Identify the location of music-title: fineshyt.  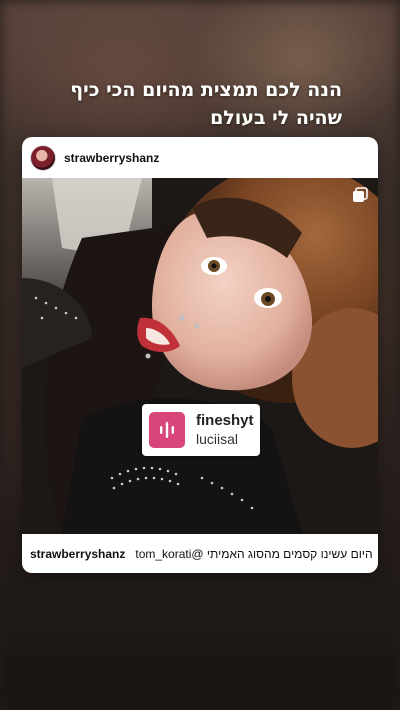
(225, 420).